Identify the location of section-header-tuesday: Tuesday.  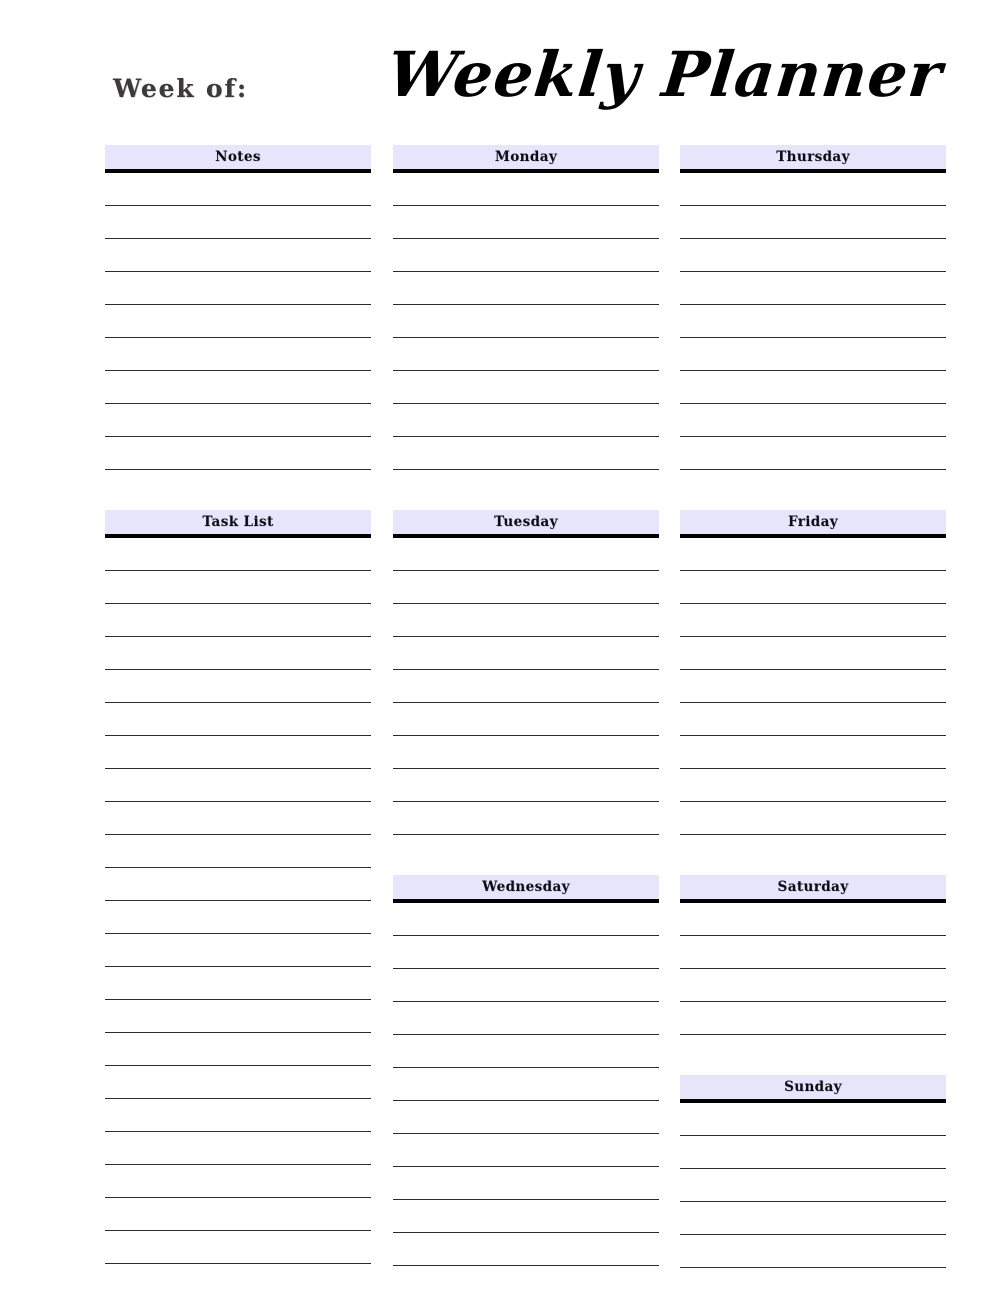
(526, 524).